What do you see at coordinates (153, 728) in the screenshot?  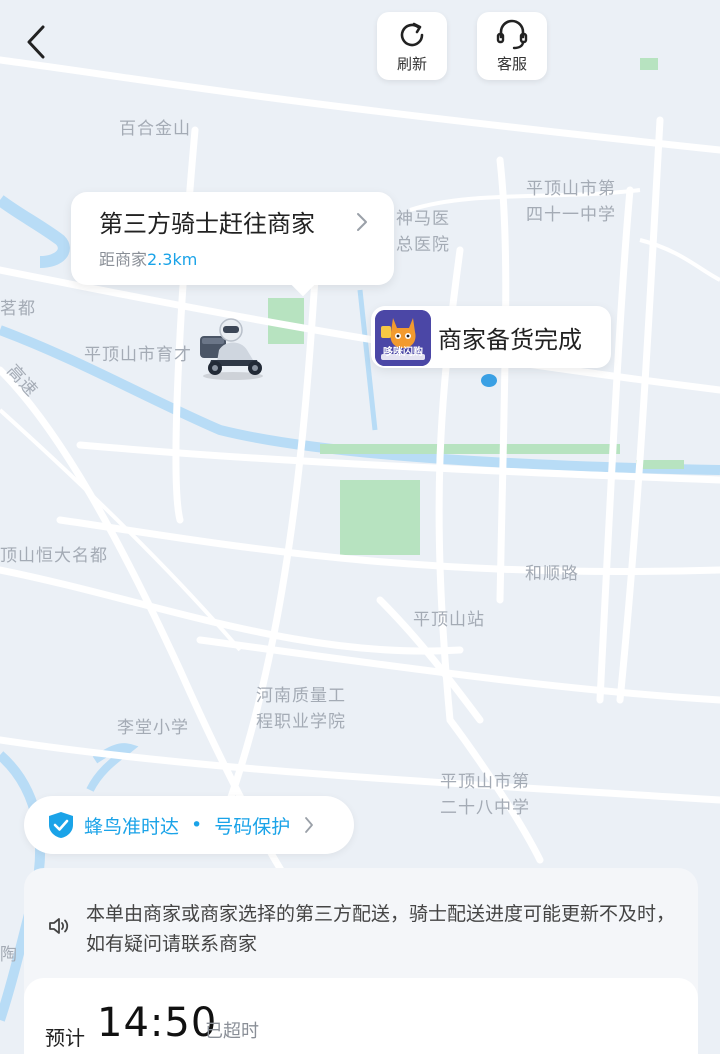 I see `map-label: 李堂小学` at bounding box center [153, 728].